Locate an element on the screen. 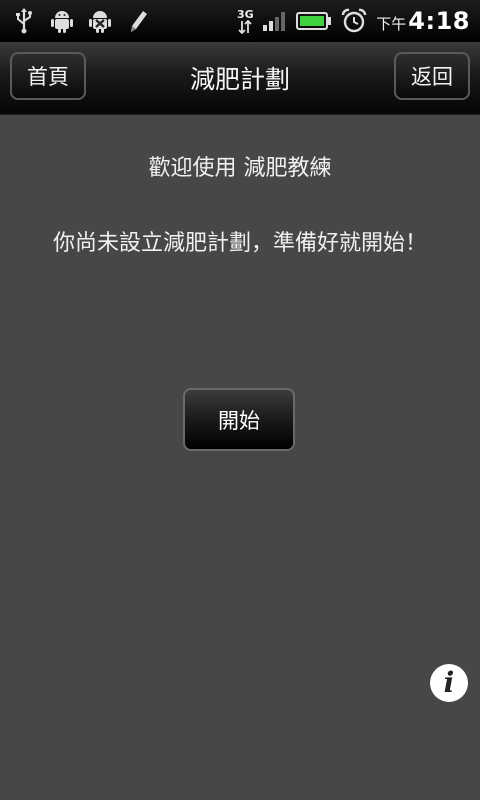  page-title: 減肥計劃 is located at coordinates (239, 79).